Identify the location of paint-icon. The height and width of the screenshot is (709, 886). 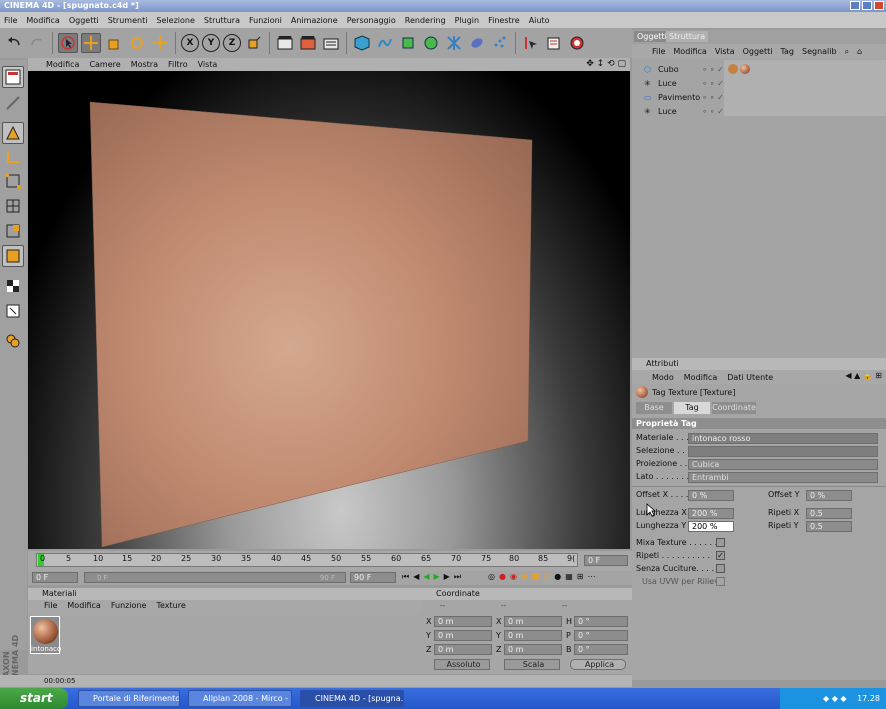
(13, 341).